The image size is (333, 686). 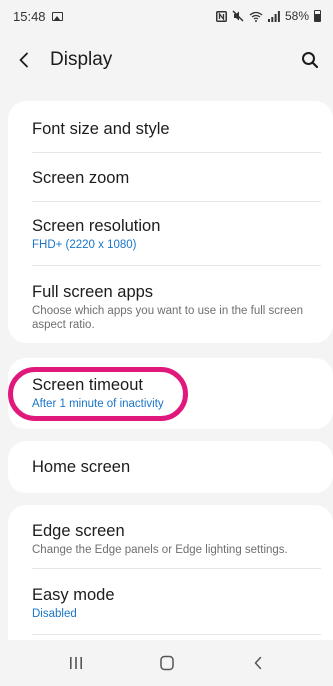 I want to click on home-button, so click(x=167, y=663).